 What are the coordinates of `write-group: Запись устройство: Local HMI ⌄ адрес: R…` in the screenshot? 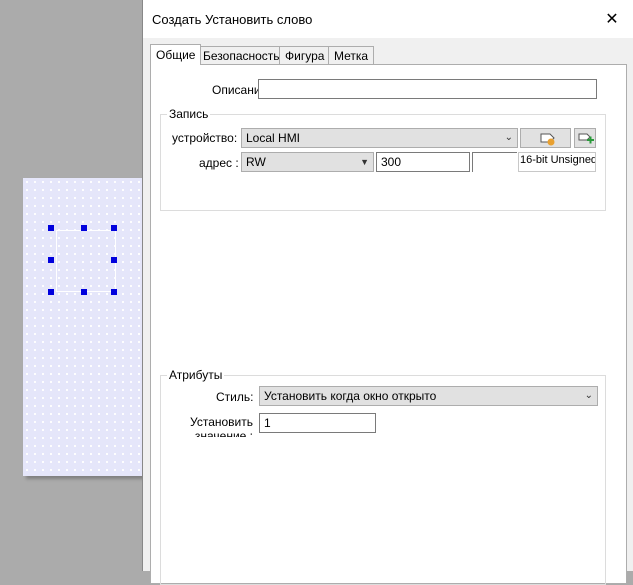 It's located at (383, 159).